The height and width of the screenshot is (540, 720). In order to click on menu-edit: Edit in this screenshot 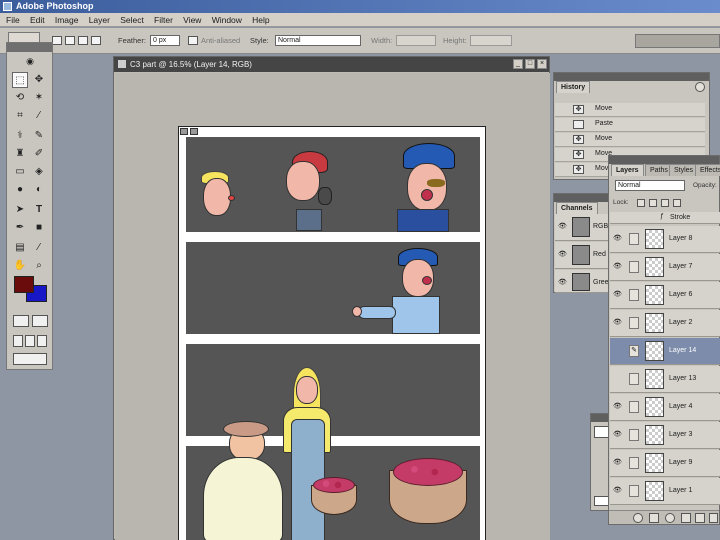, I will do `click(37, 20)`.